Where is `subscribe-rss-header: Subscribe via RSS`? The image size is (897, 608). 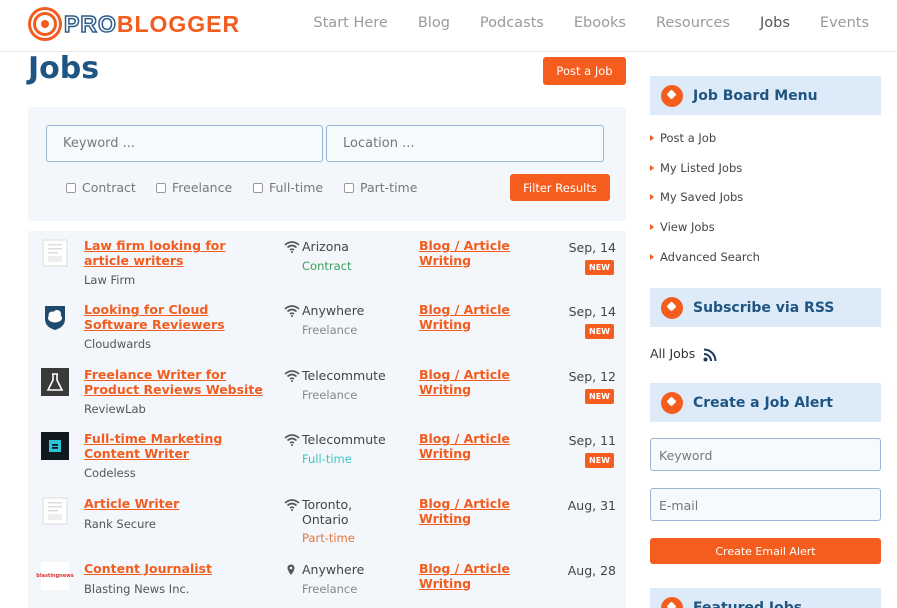
subscribe-rss-header: Subscribe via RSS is located at coordinates (765, 307).